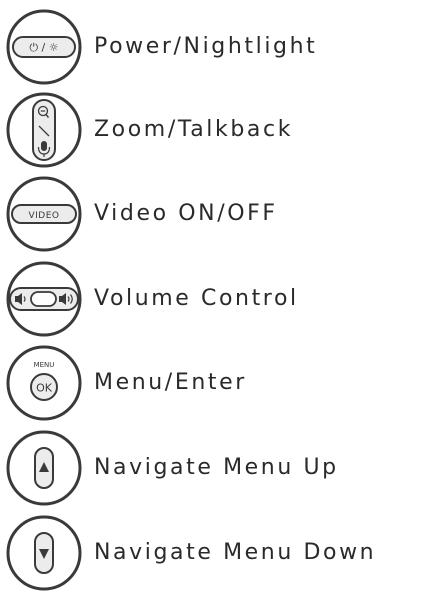 This screenshot has width=425, height=597. What do you see at coordinates (170, 382) in the screenshot?
I see `legend-label-menu: Menu/Enter` at bounding box center [170, 382].